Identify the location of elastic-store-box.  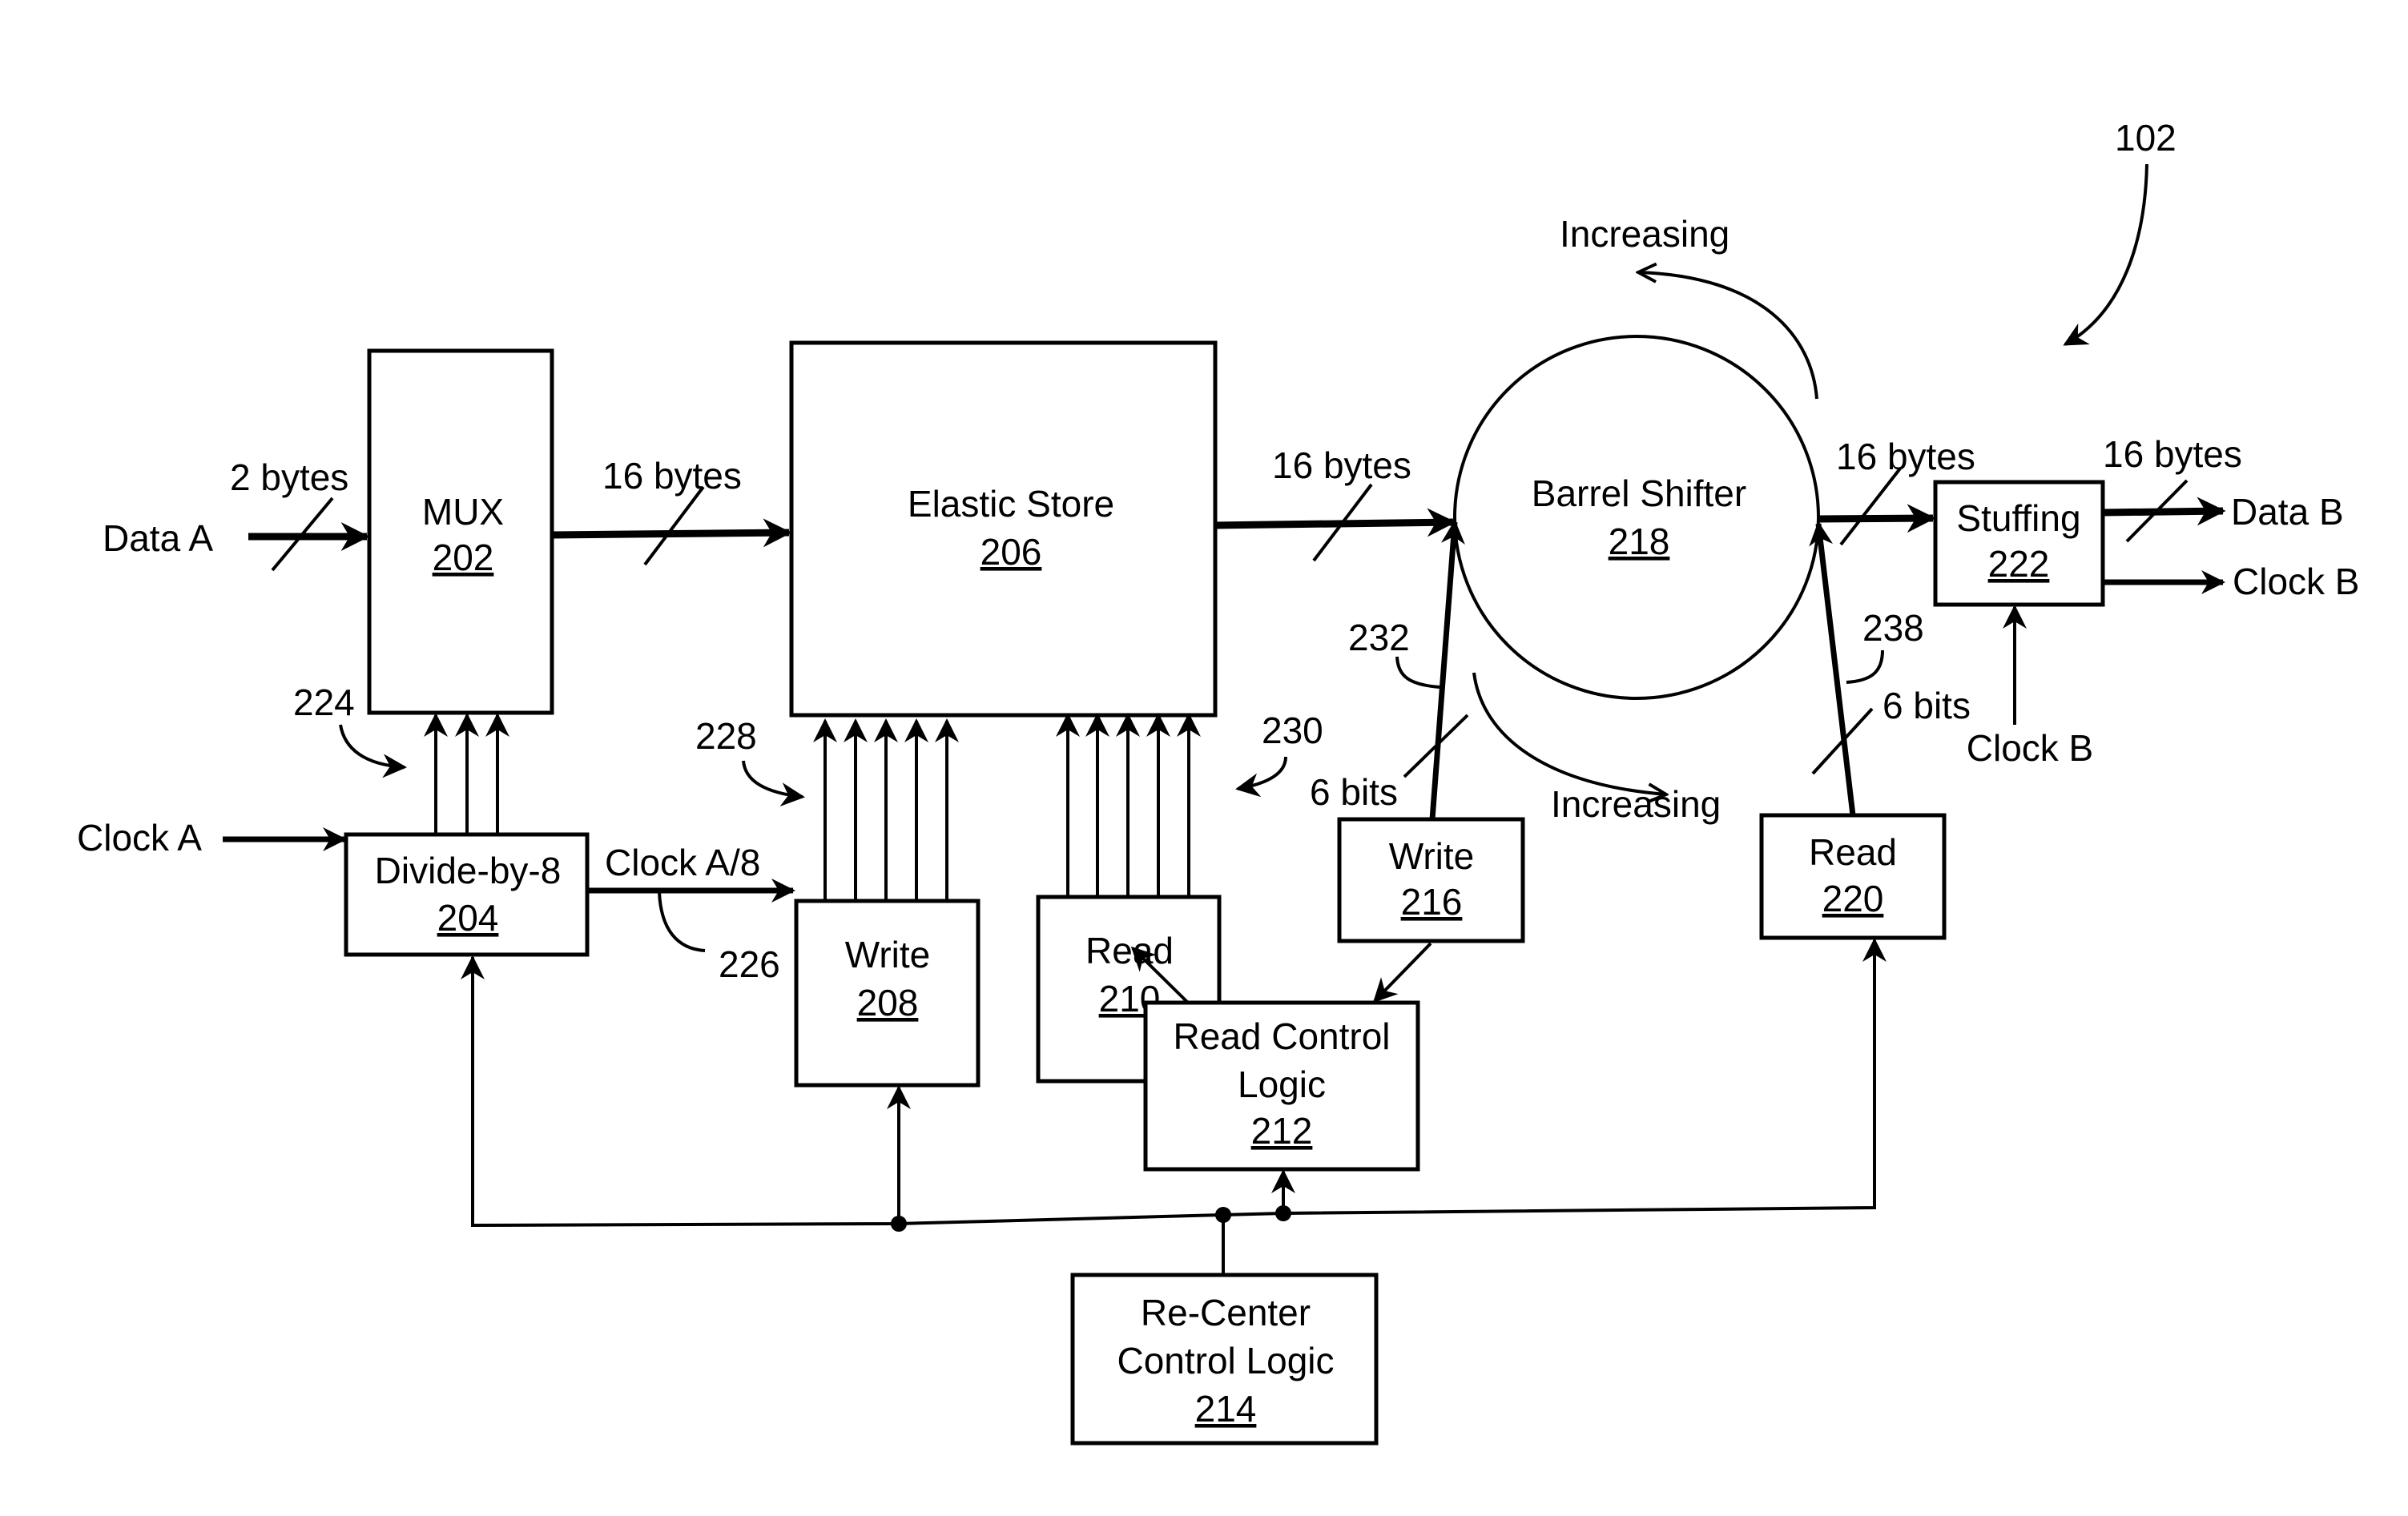
(1003, 529).